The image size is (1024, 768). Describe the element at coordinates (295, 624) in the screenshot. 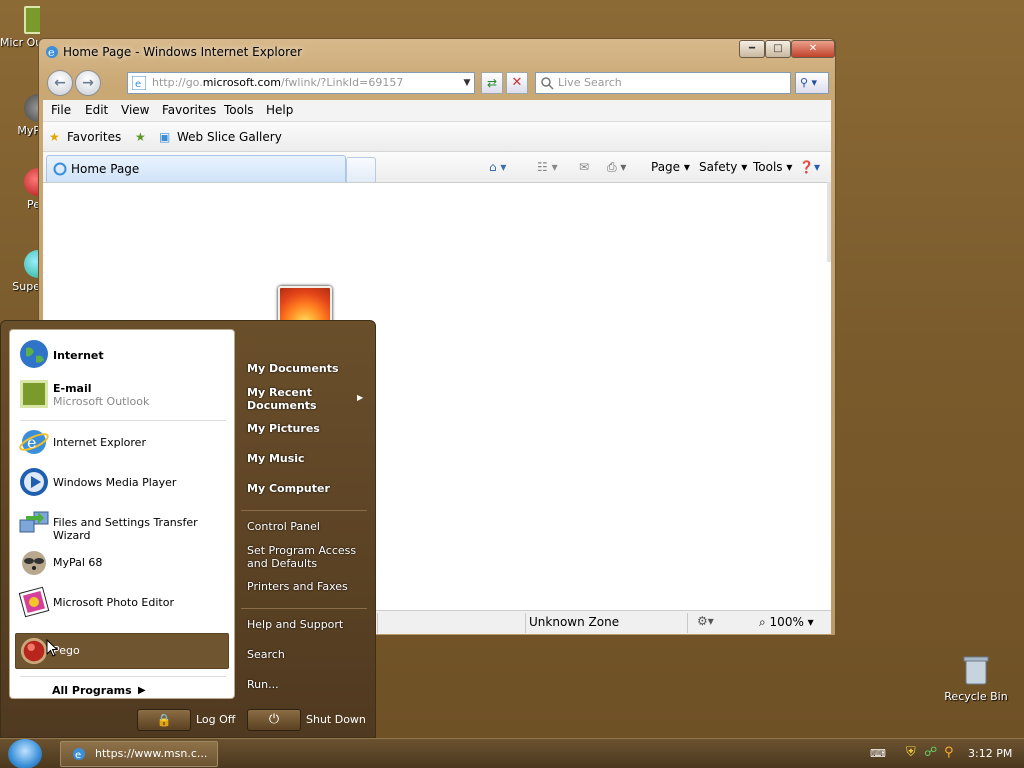

I see `help-support-link: Help and Support` at that location.